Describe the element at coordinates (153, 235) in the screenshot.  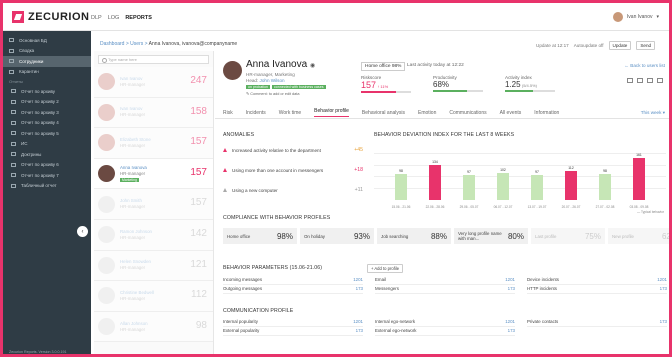
I see `user-list-item: Ramon Johnson HR-manager 142` at that location.